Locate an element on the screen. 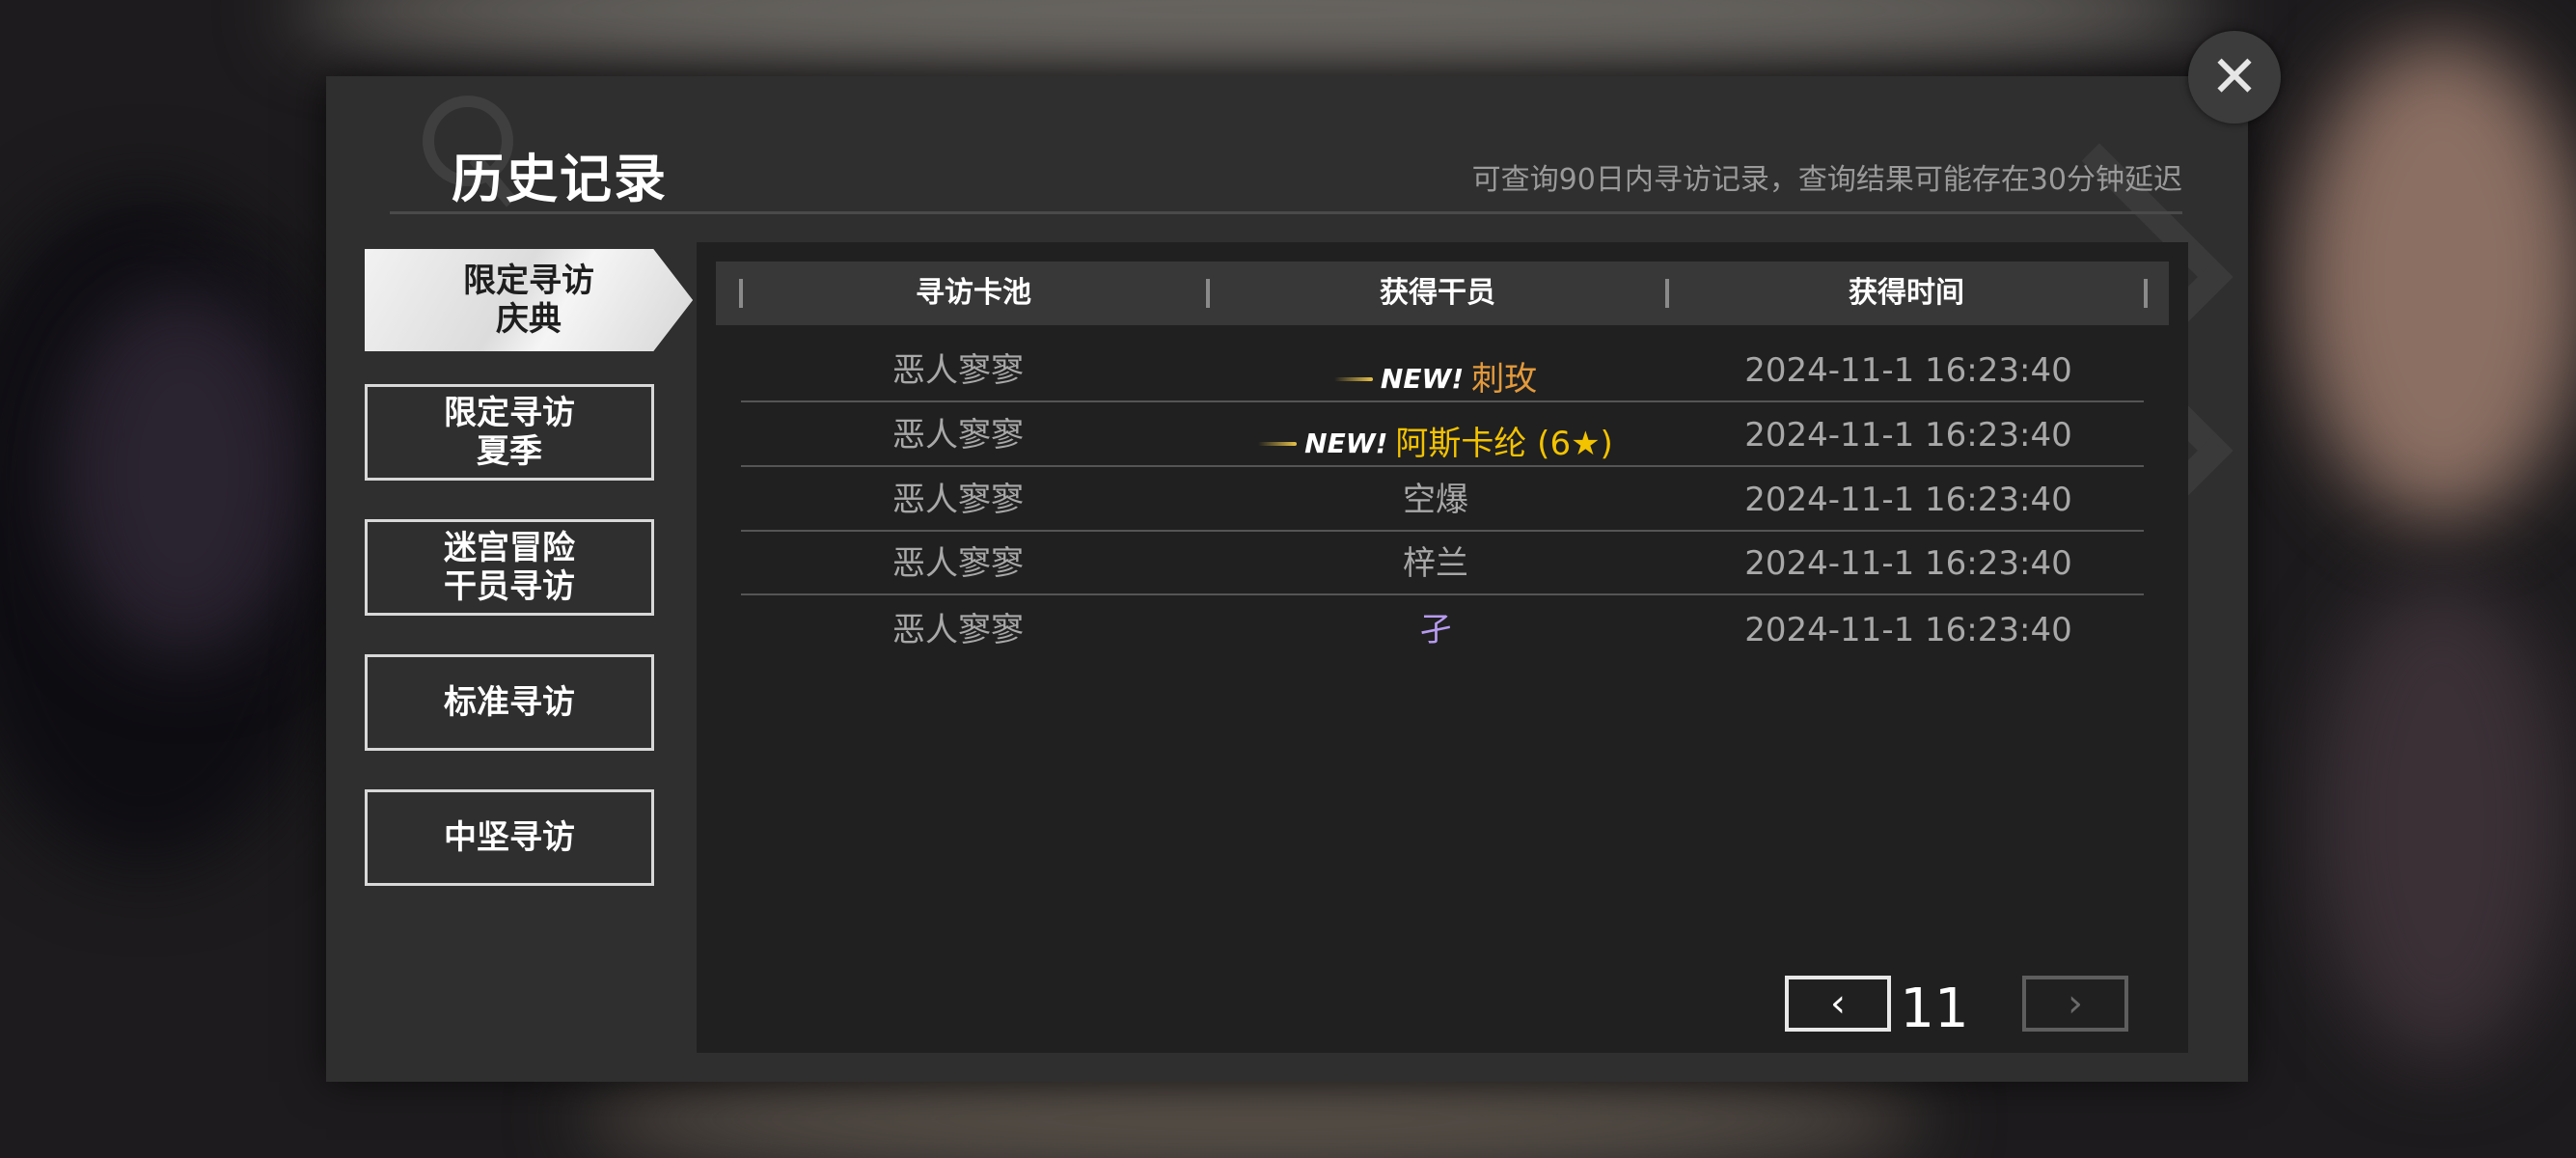  header-operator: 获得干员 is located at coordinates (1438, 293).